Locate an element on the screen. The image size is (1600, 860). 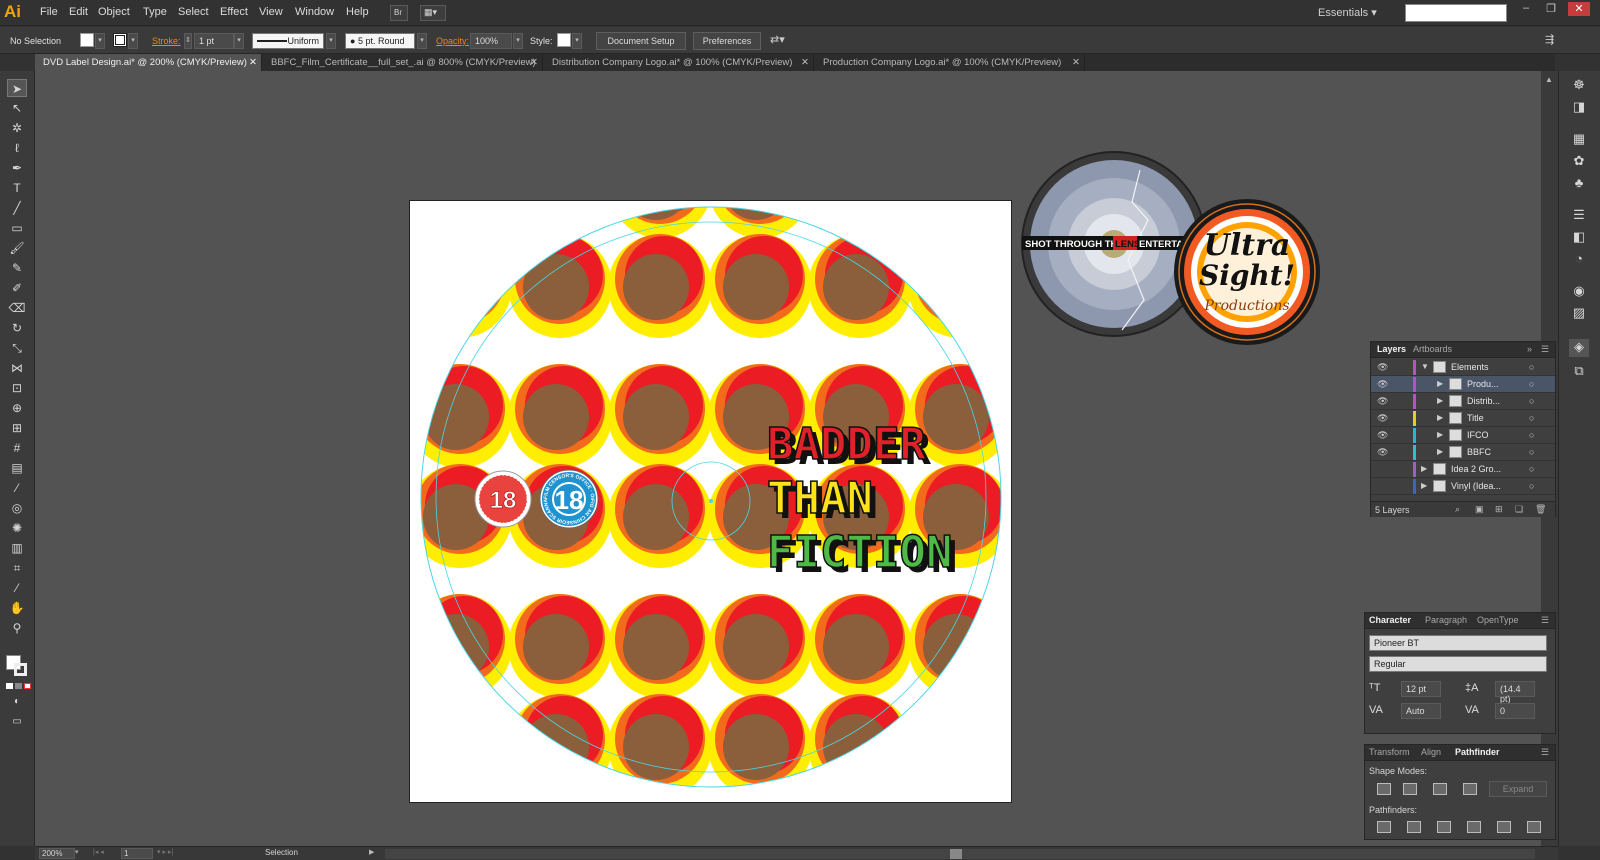
paintbrush-tool-icon: 🖌 is located at coordinates (17, 248).